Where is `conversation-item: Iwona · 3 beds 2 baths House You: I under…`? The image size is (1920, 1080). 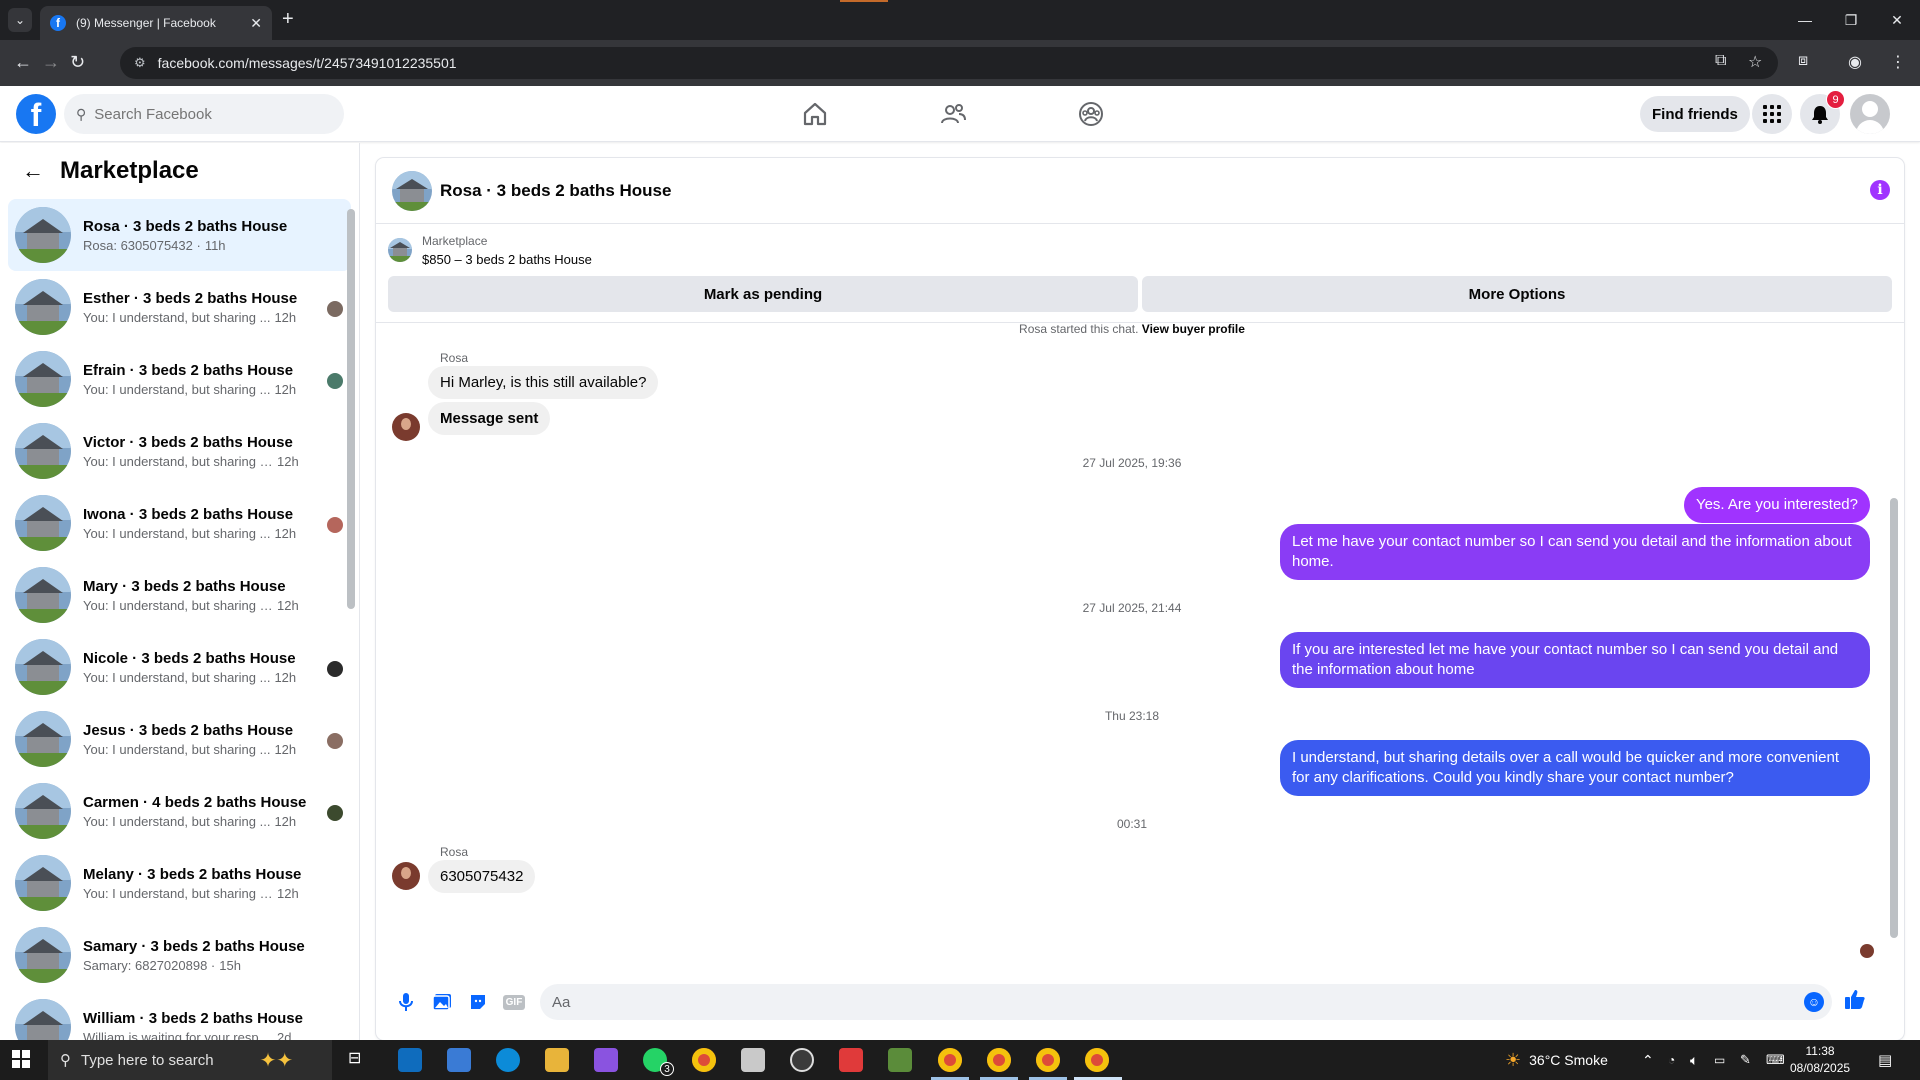 conversation-item: Iwona · 3 beds 2 baths House You: I under… is located at coordinates (179, 523).